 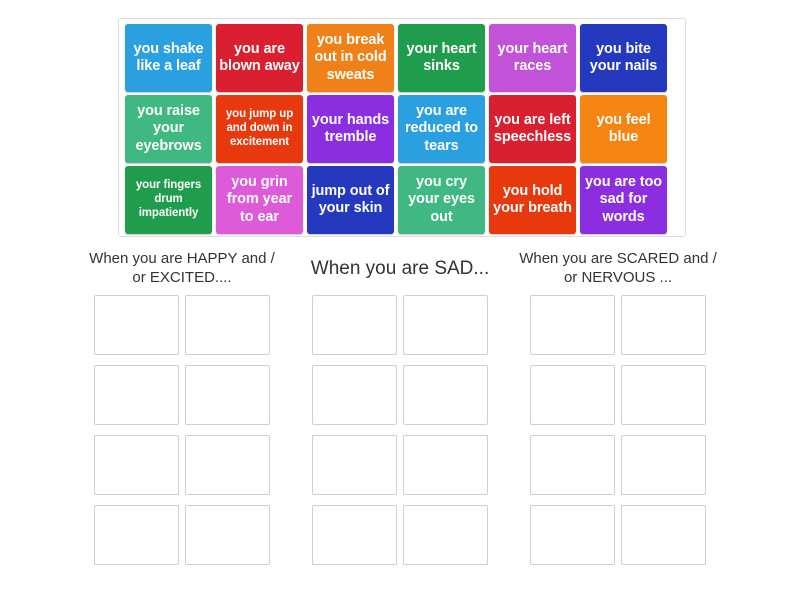 What do you see at coordinates (350, 200) in the screenshot?
I see `word-tile: jump out of your skin` at bounding box center [350, 200].